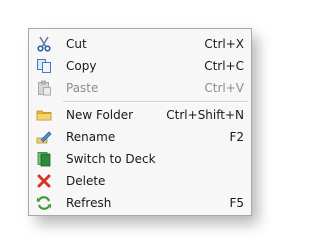  What do you see at coordinates (44, 44) in the screenshot?
I see `scissors-icon` at bounding box center [44, 44].